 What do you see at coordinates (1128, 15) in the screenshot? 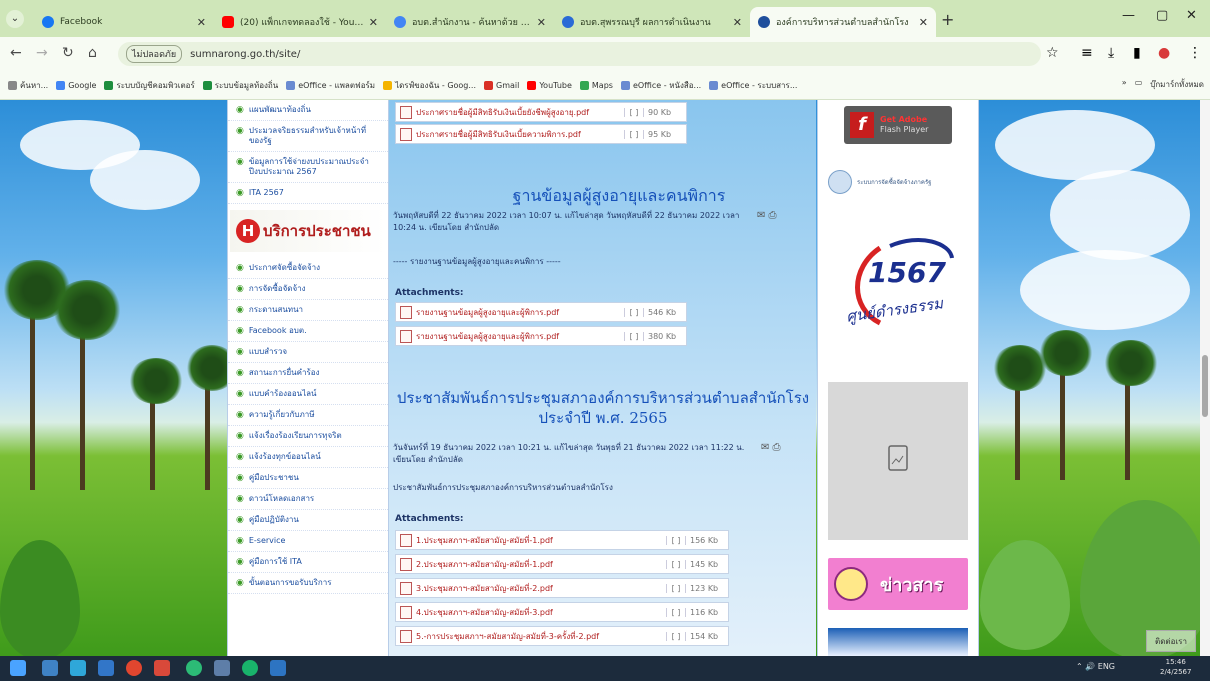
I see `minimize-icon: —` at bounding box center [1128, 15].